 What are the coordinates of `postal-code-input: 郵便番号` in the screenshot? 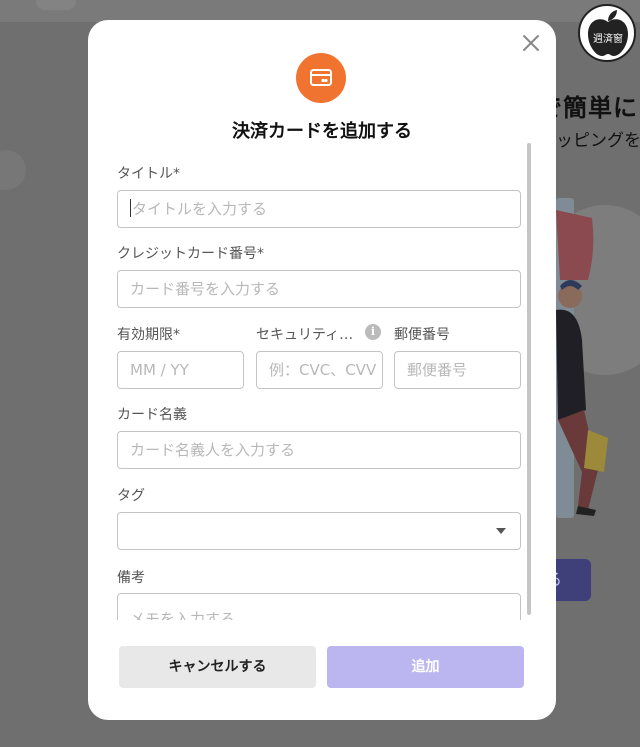 It's located at (457, 370).